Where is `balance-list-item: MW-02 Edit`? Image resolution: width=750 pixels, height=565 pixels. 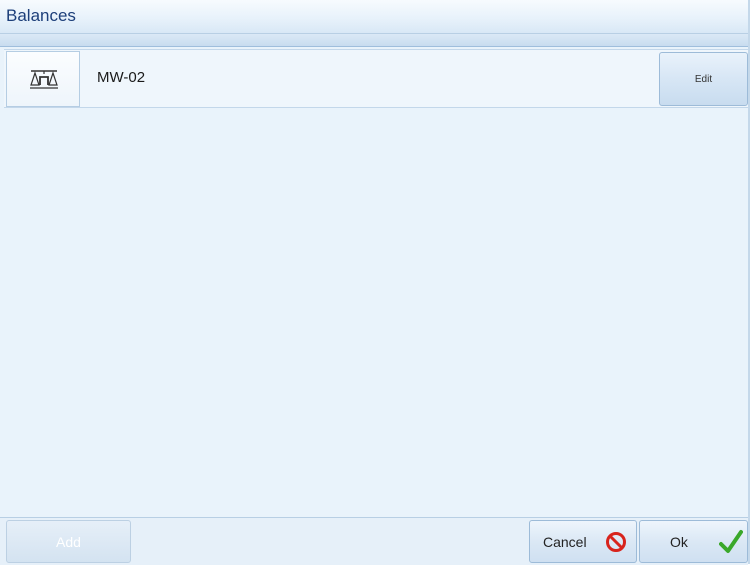 balance-list-item: MW-02 Edit is located at coordinates (376, 78).